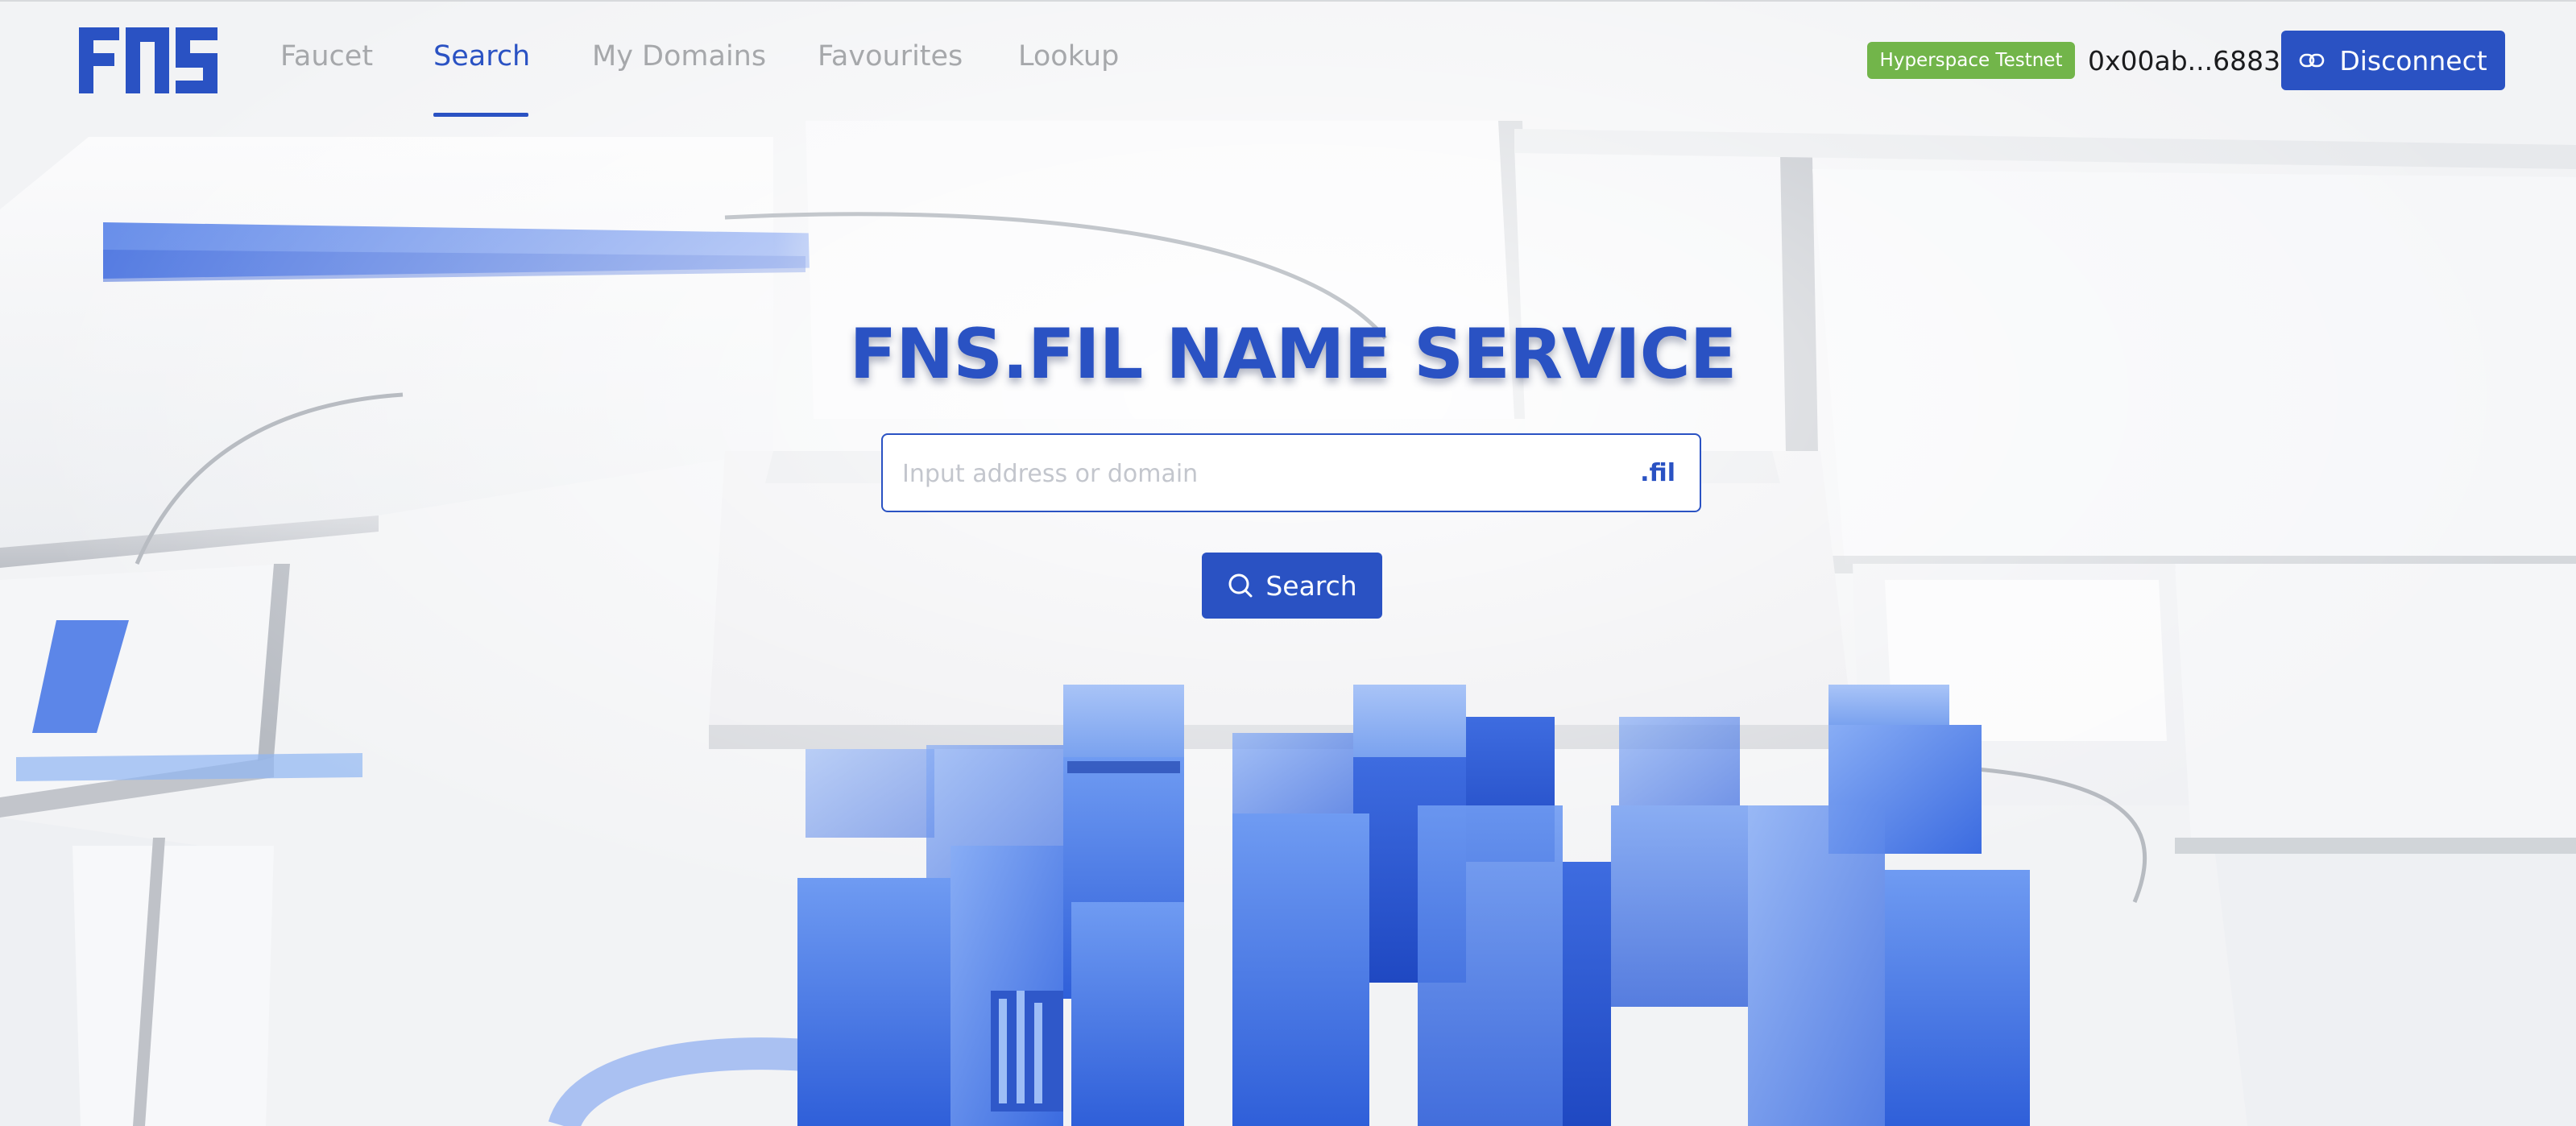 This screenshot has height=1126, width=2576. What do you see at coordinates (480, 115) in the screenshot?
I see `active-nav-underline` at bounding box center [480, 115].